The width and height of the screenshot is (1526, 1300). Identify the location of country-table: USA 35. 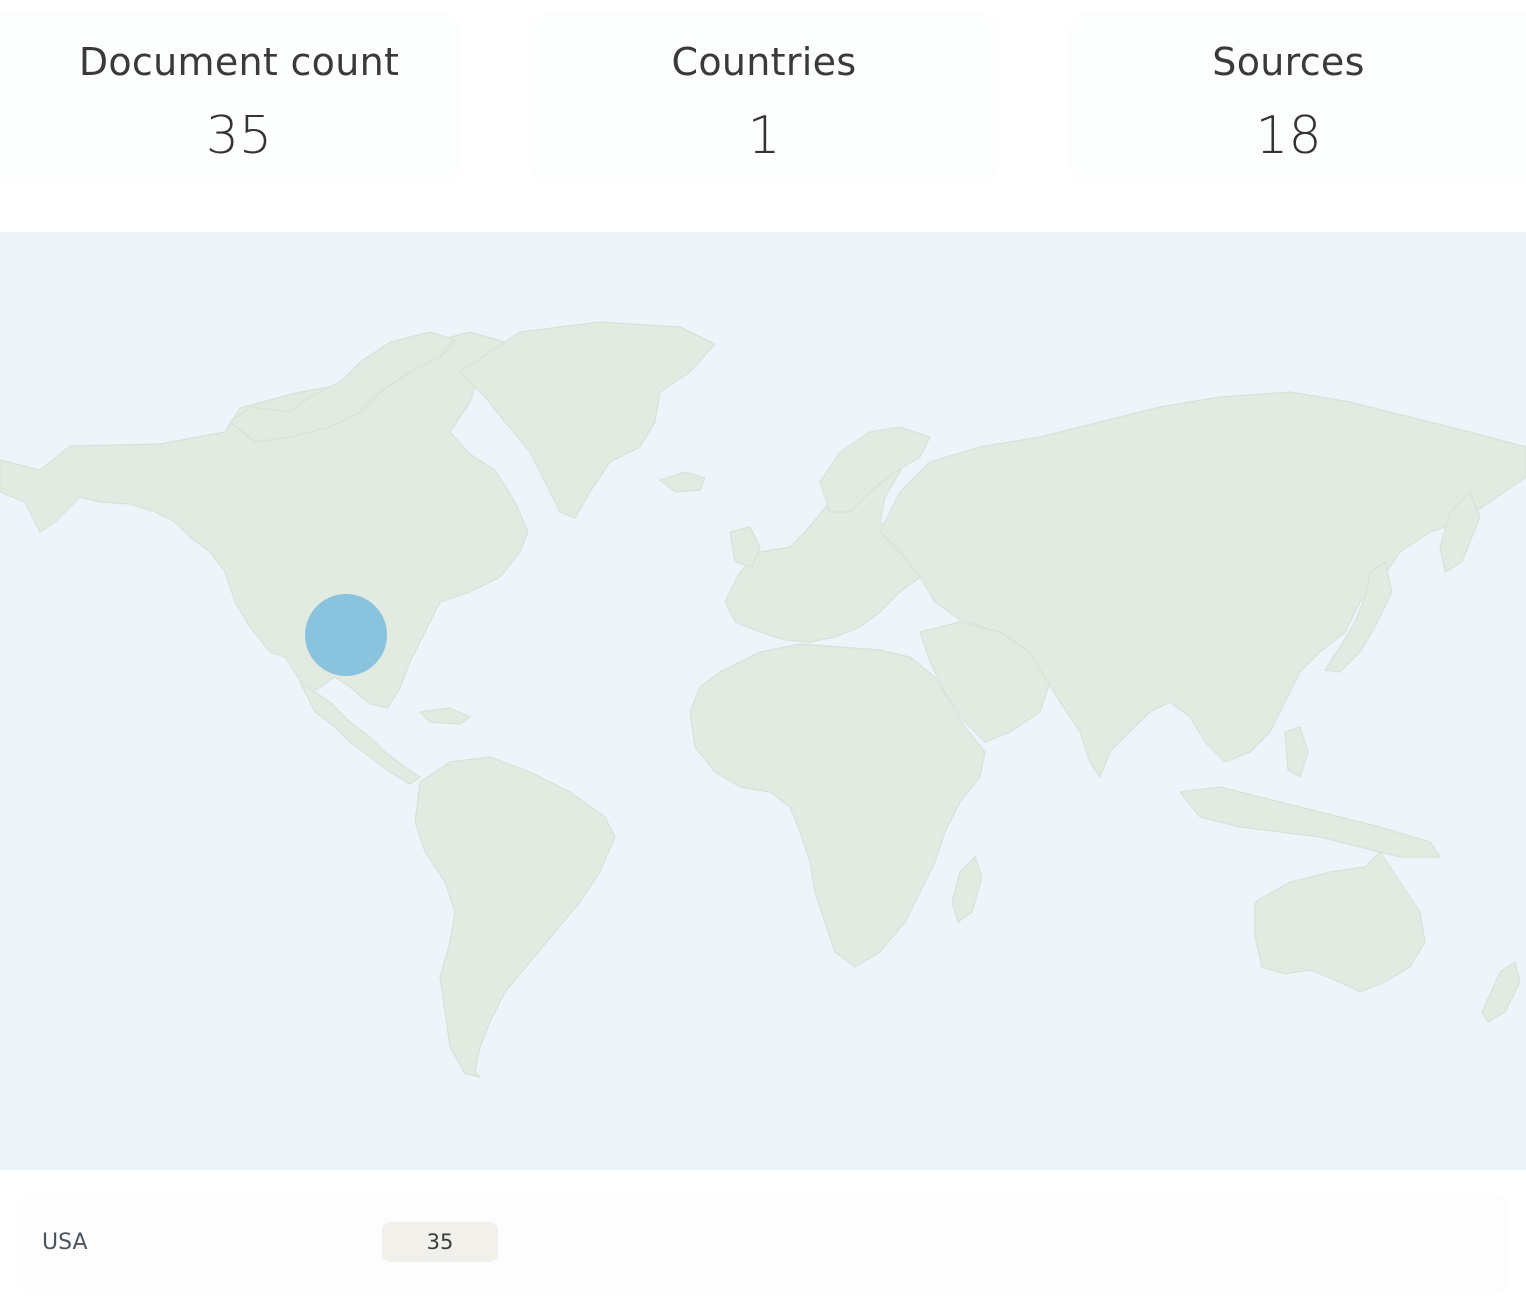
(762, 1244).